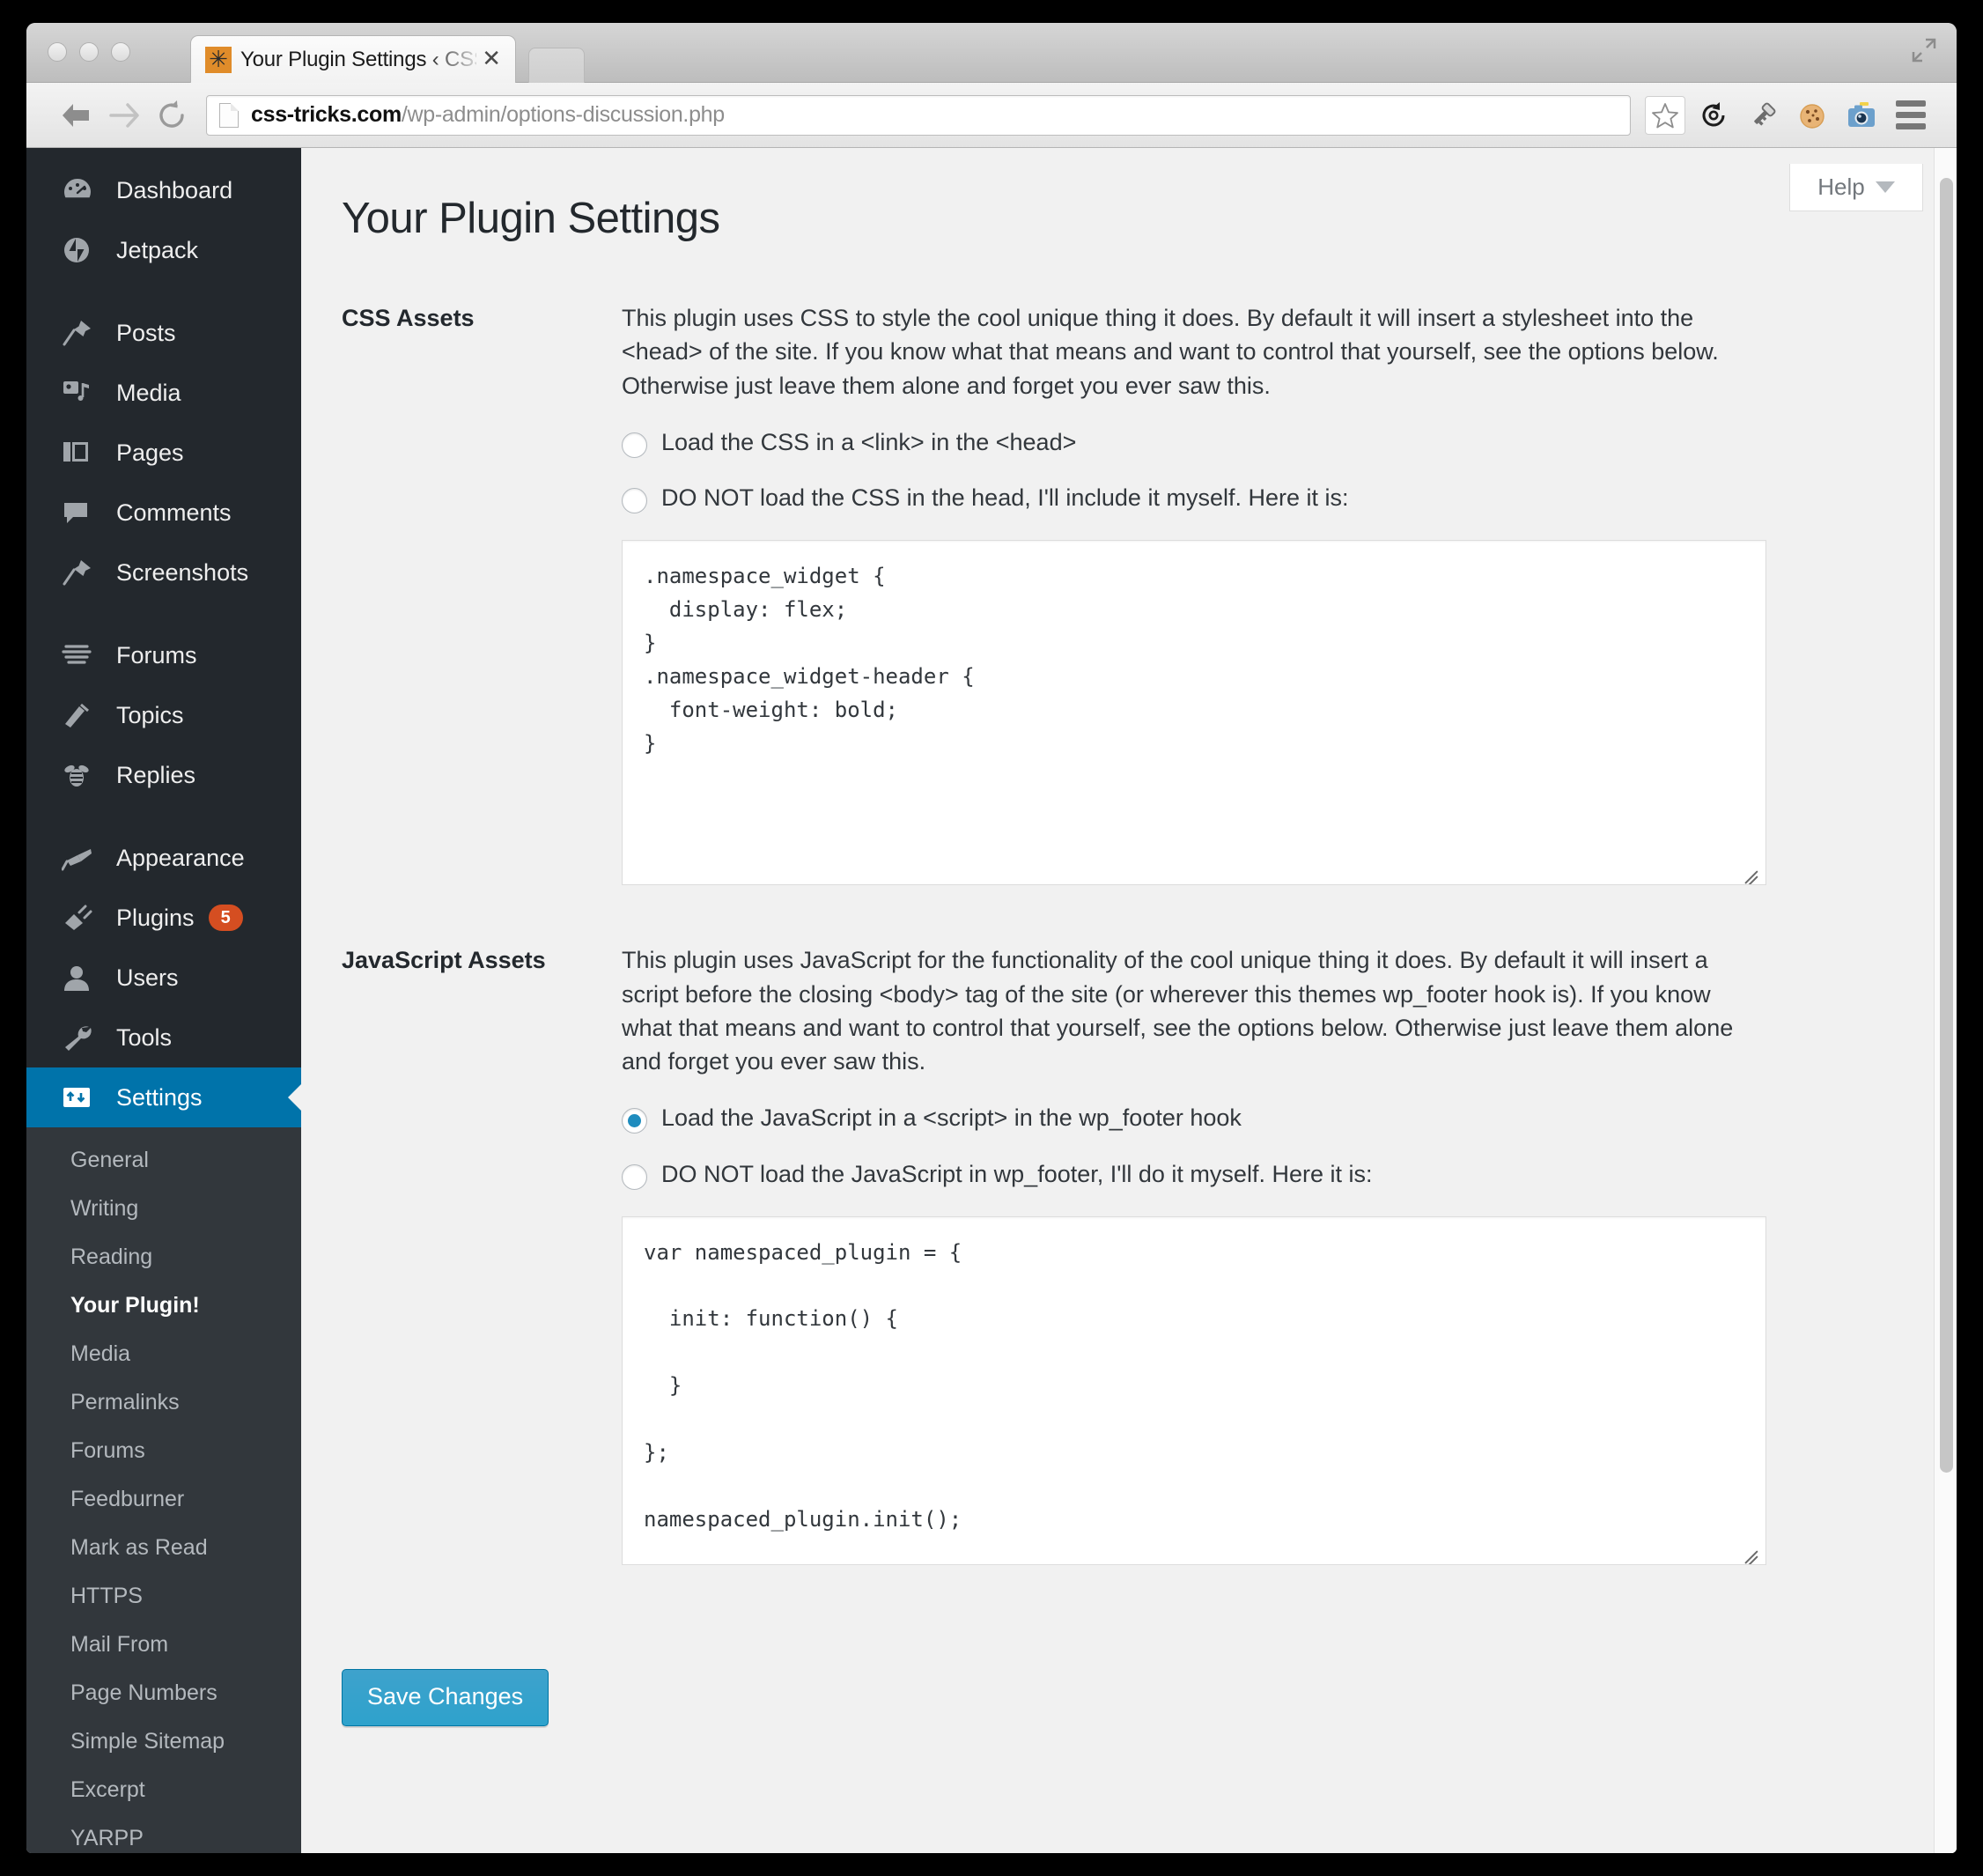  What do you see at coordinates (991, 53) in the screenshot?
I see `tab-strip: ✳ Your Plugin Settings ‹ CSS- ✕` at bounding box center [991, 53].